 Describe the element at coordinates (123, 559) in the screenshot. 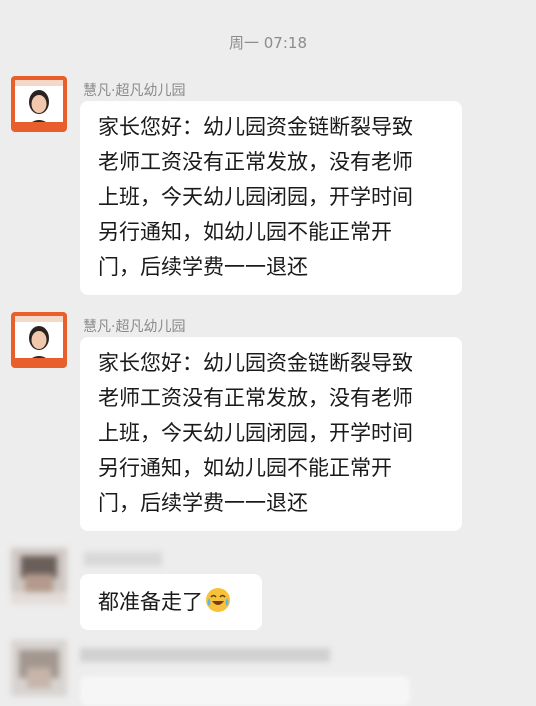

I see `blurred-sender-name` at that location.